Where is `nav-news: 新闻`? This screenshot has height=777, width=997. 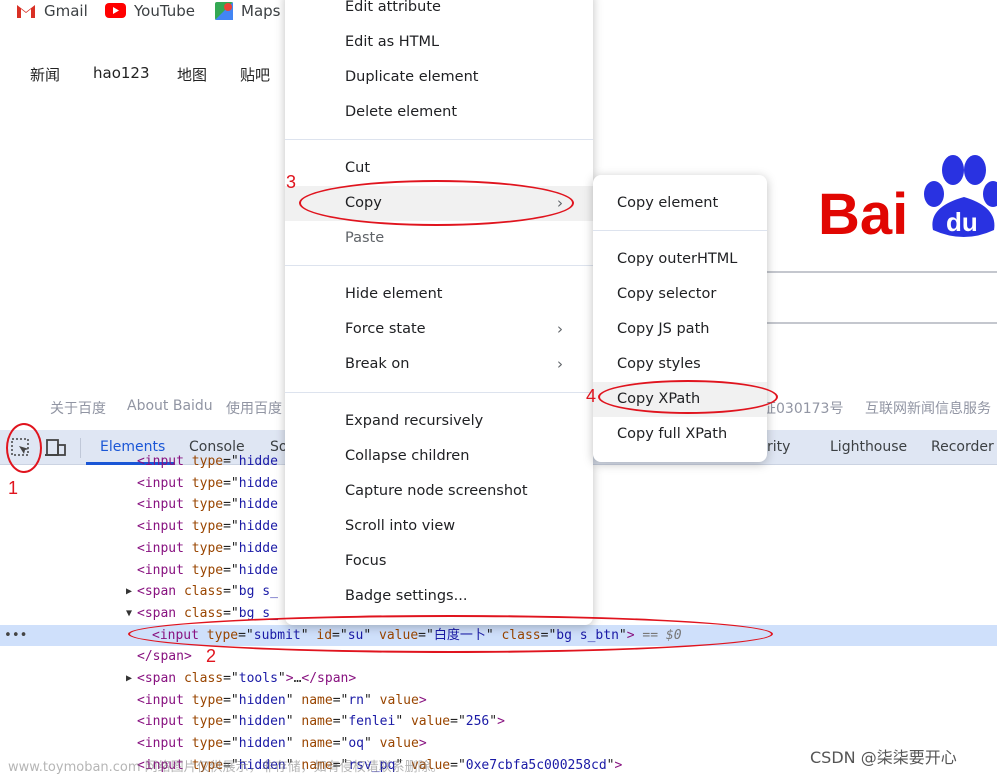
nav-news: 新闻 is located at coordinates (45, 74).